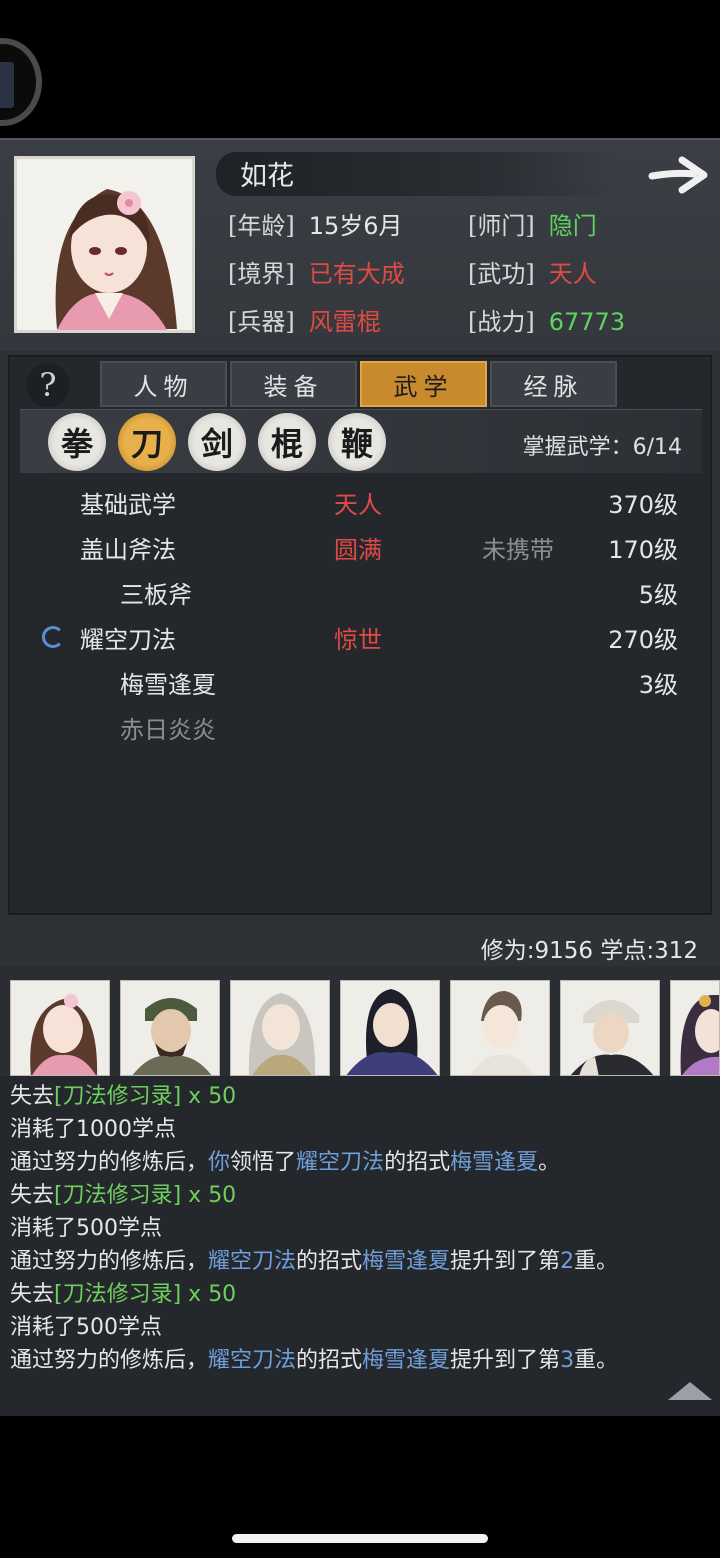 The height and width of the screenshot is (1558, 720). What do you see at coordinates (357, 442) in the screenshot?
I see `weapon-type-whip: 鞭` at bounding box center [357, 442].